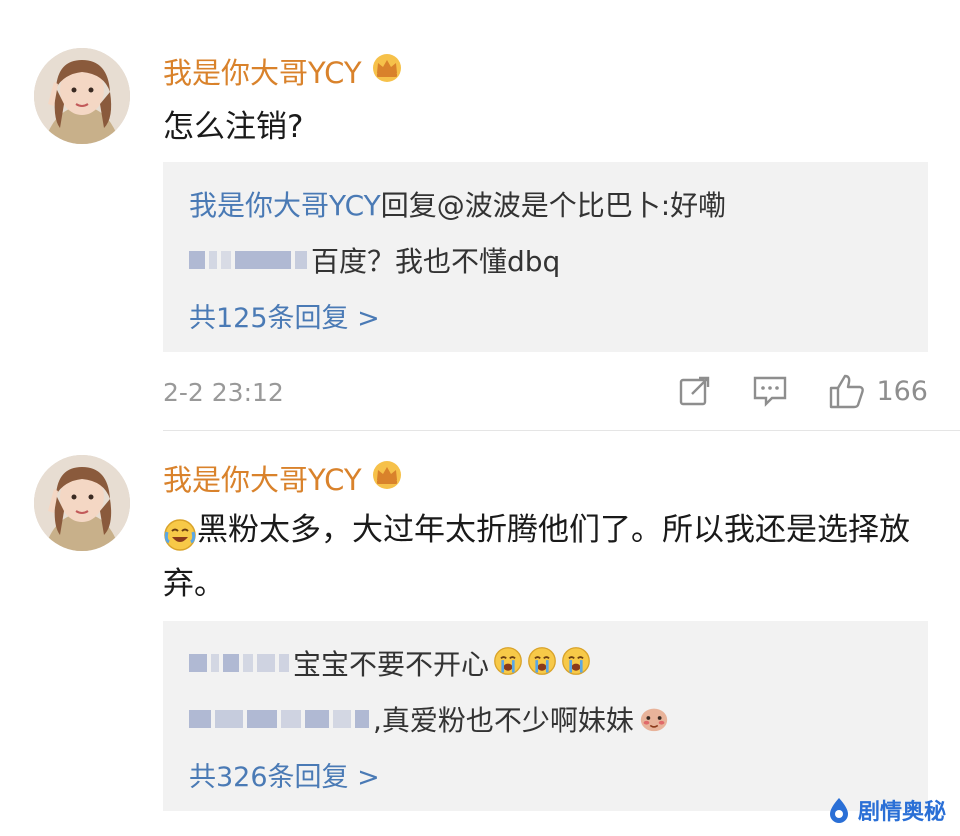 The image size is (960, 836). What do you see at coordinates (553, 205) in the screenshot?
I see `reply-text: 回复@波波是个比巴卜:好嘞` at bounding box center [553, 205].